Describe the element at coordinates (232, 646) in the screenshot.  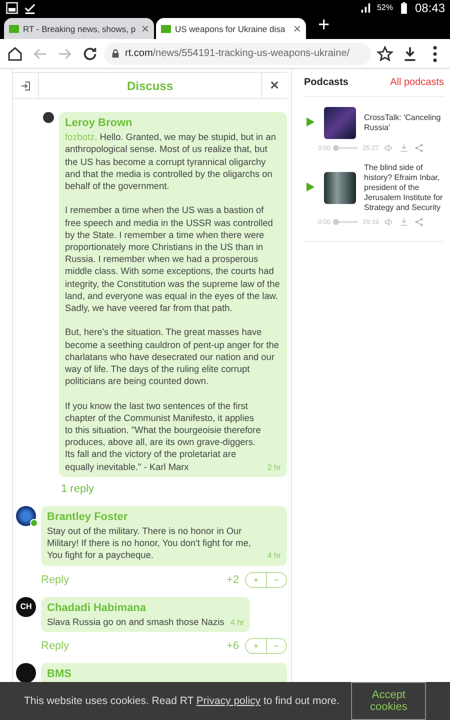
I see `vote-score: +6` at that location.